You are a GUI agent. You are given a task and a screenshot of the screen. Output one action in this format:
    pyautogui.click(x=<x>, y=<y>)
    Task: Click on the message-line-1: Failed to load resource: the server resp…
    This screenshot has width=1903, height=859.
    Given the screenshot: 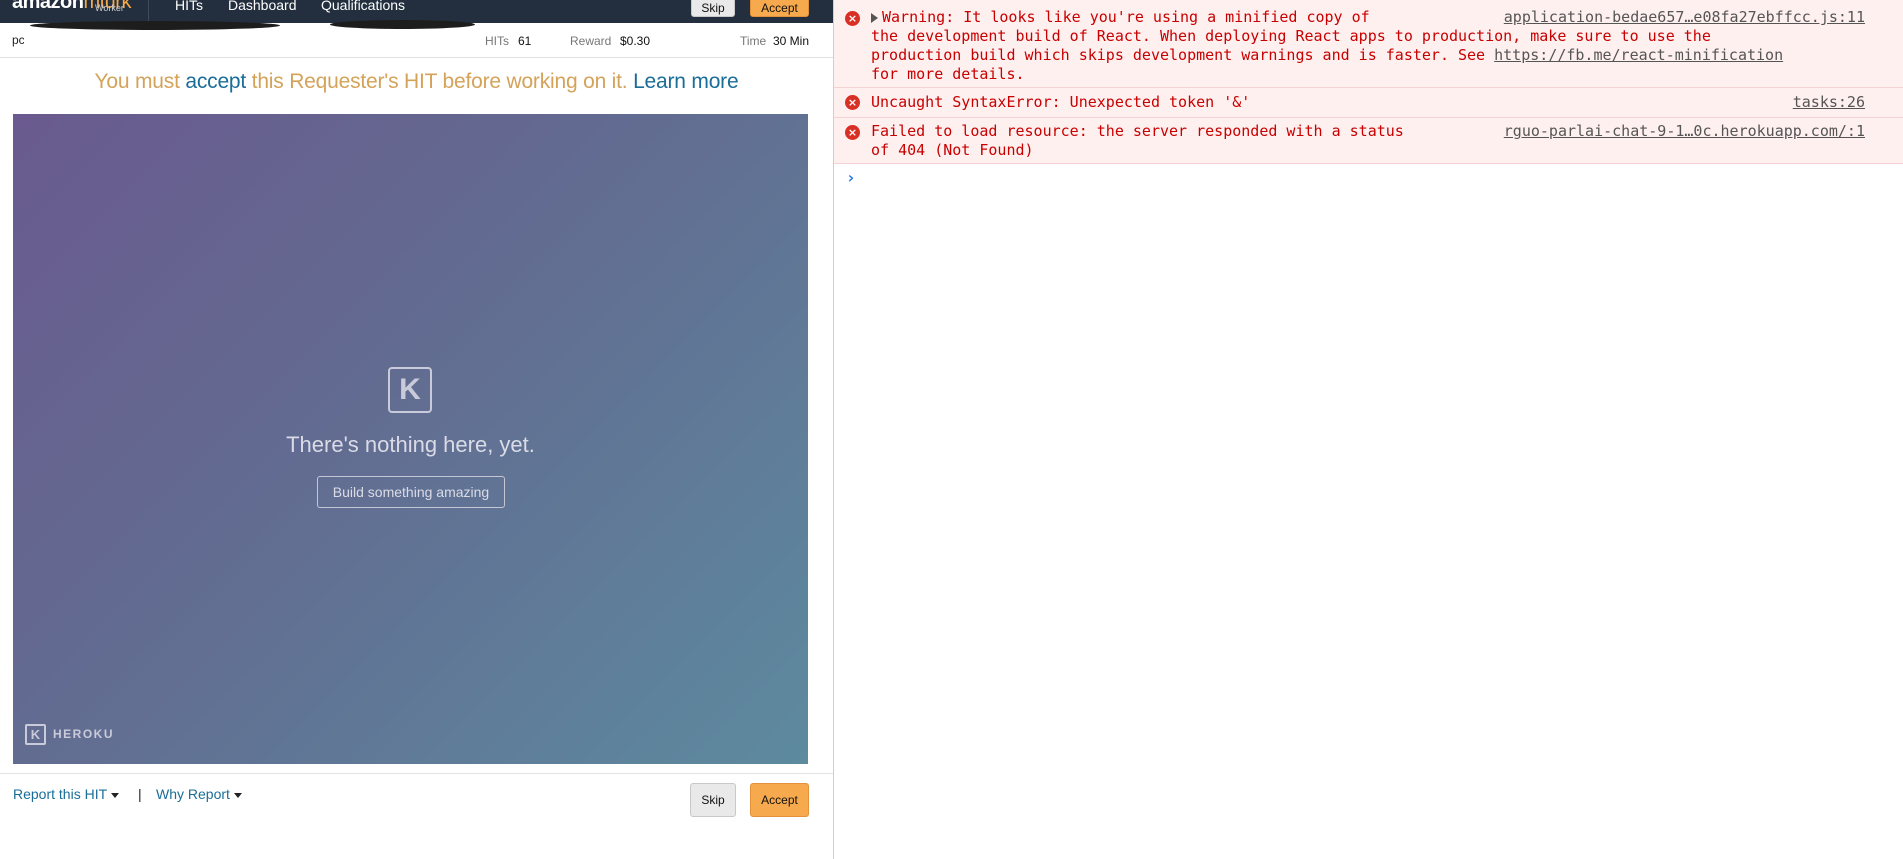 What is the action you would take?
    pyautogui.click(x=1137, y=131)
    